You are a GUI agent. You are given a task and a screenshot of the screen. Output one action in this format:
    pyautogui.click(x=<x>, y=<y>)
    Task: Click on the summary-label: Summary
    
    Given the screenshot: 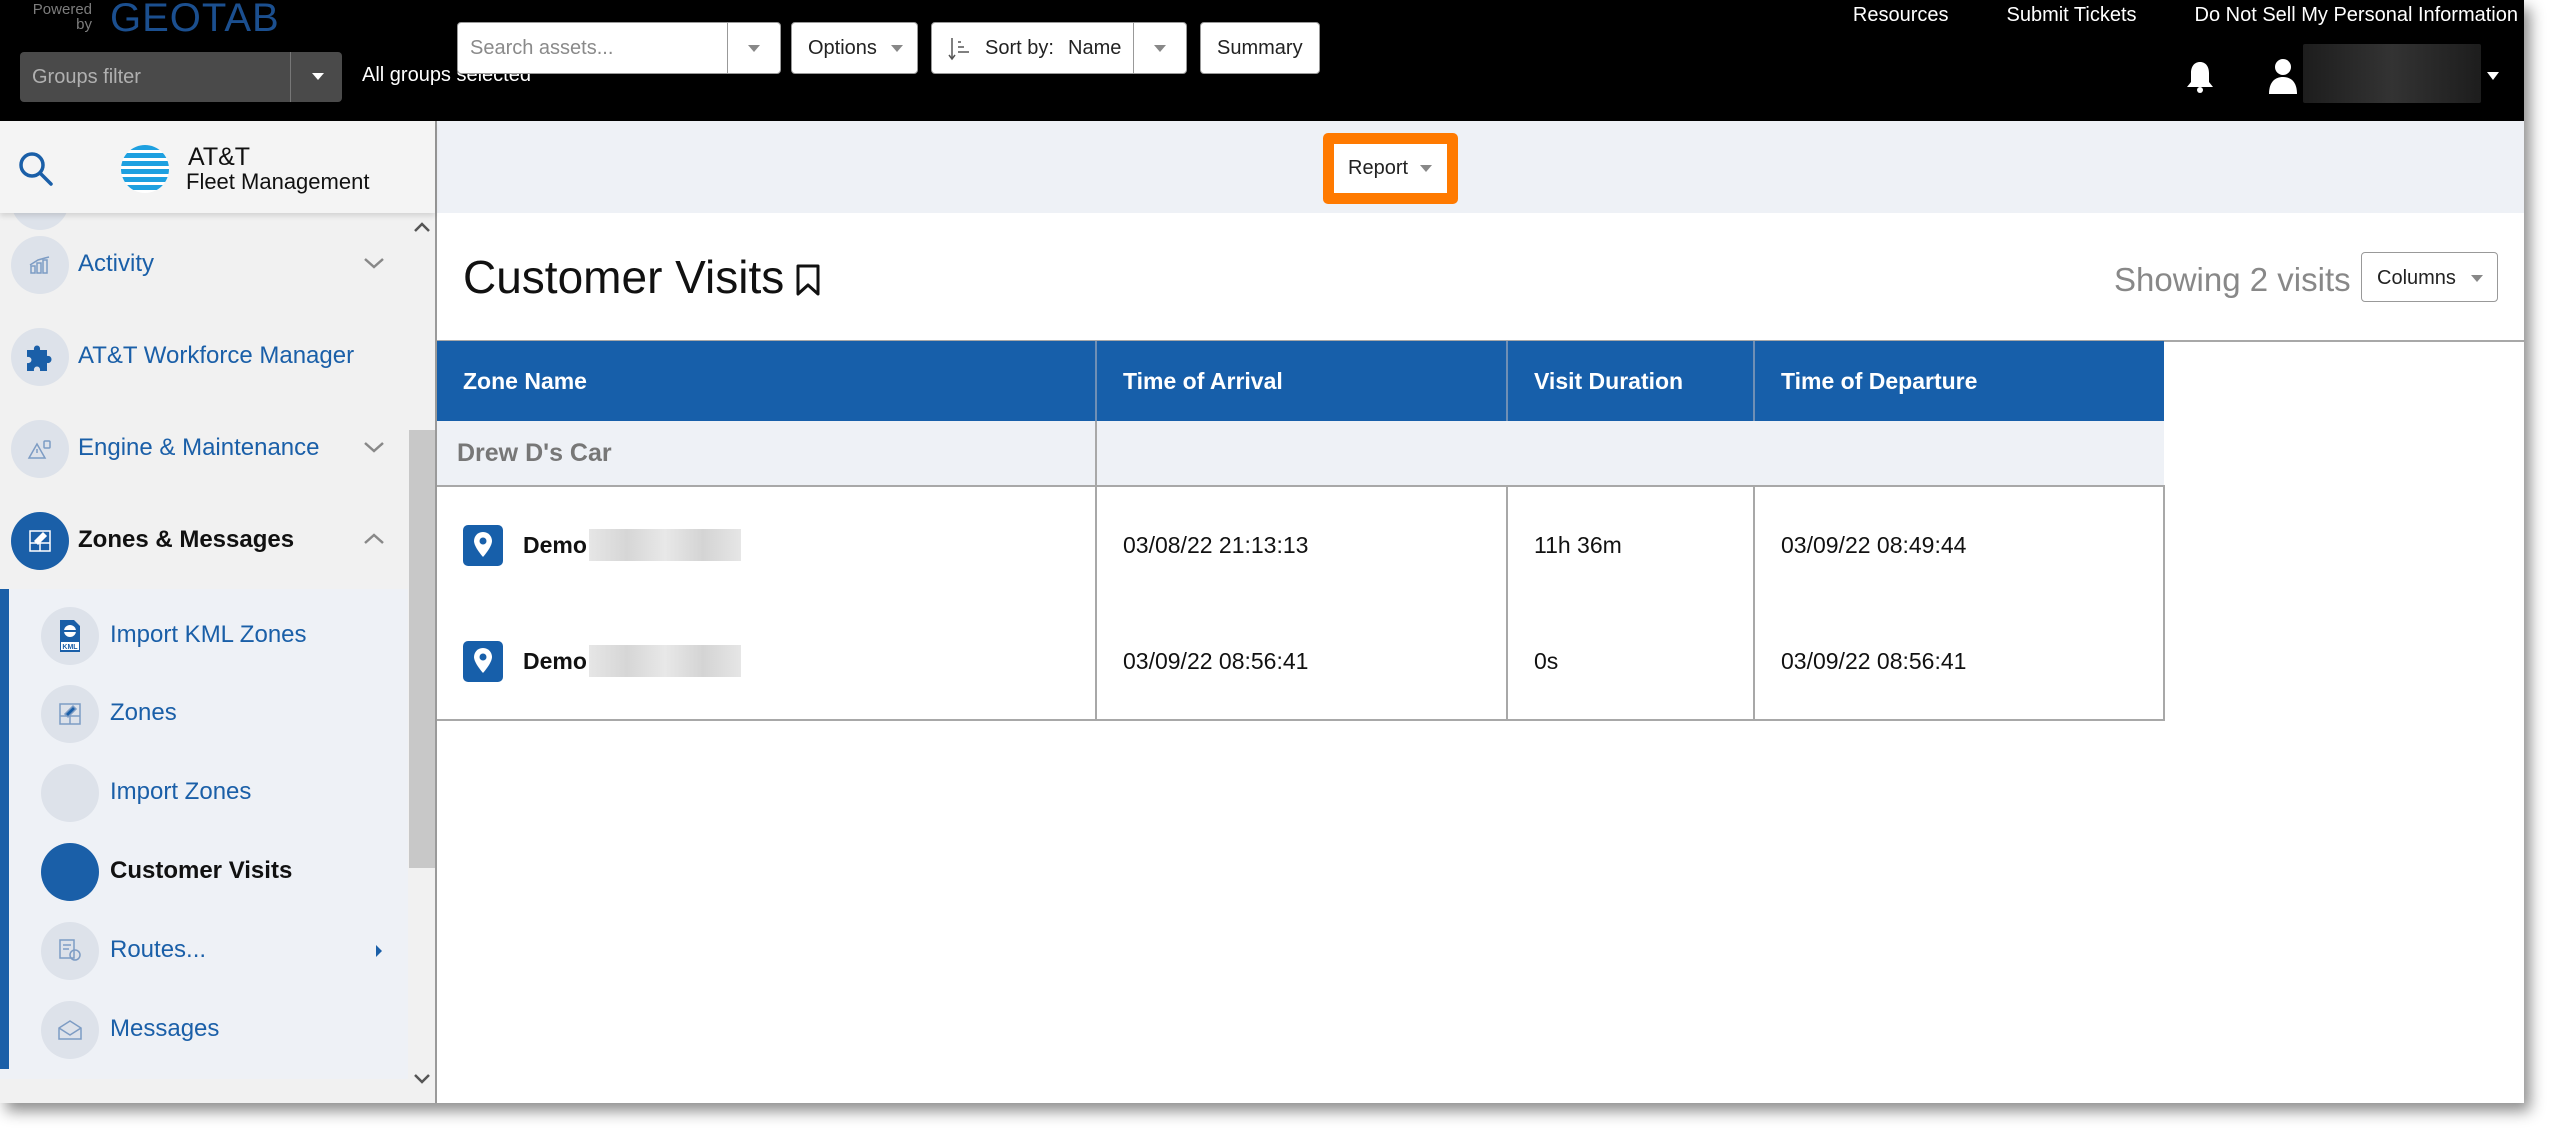 What is the action you would take?
    pyautogui.click(x=1260, y=48)
    